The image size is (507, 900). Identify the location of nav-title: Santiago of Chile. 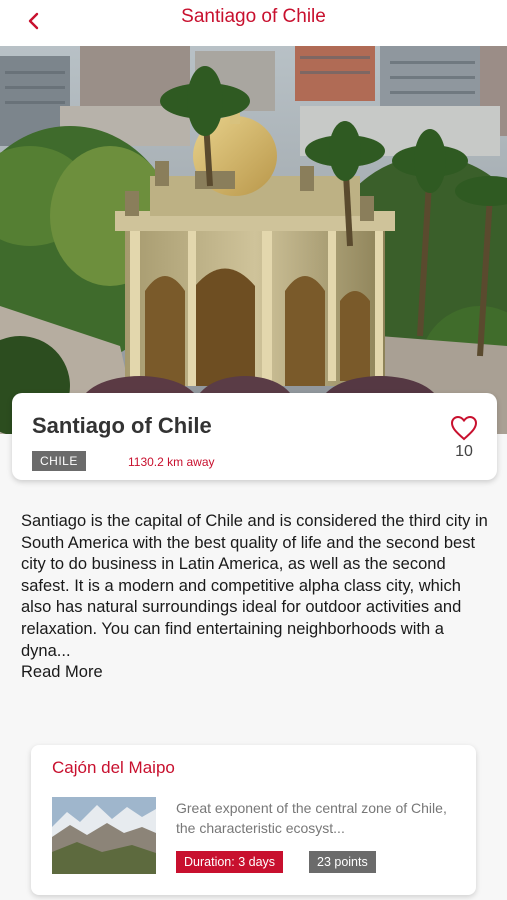
(253, 16).